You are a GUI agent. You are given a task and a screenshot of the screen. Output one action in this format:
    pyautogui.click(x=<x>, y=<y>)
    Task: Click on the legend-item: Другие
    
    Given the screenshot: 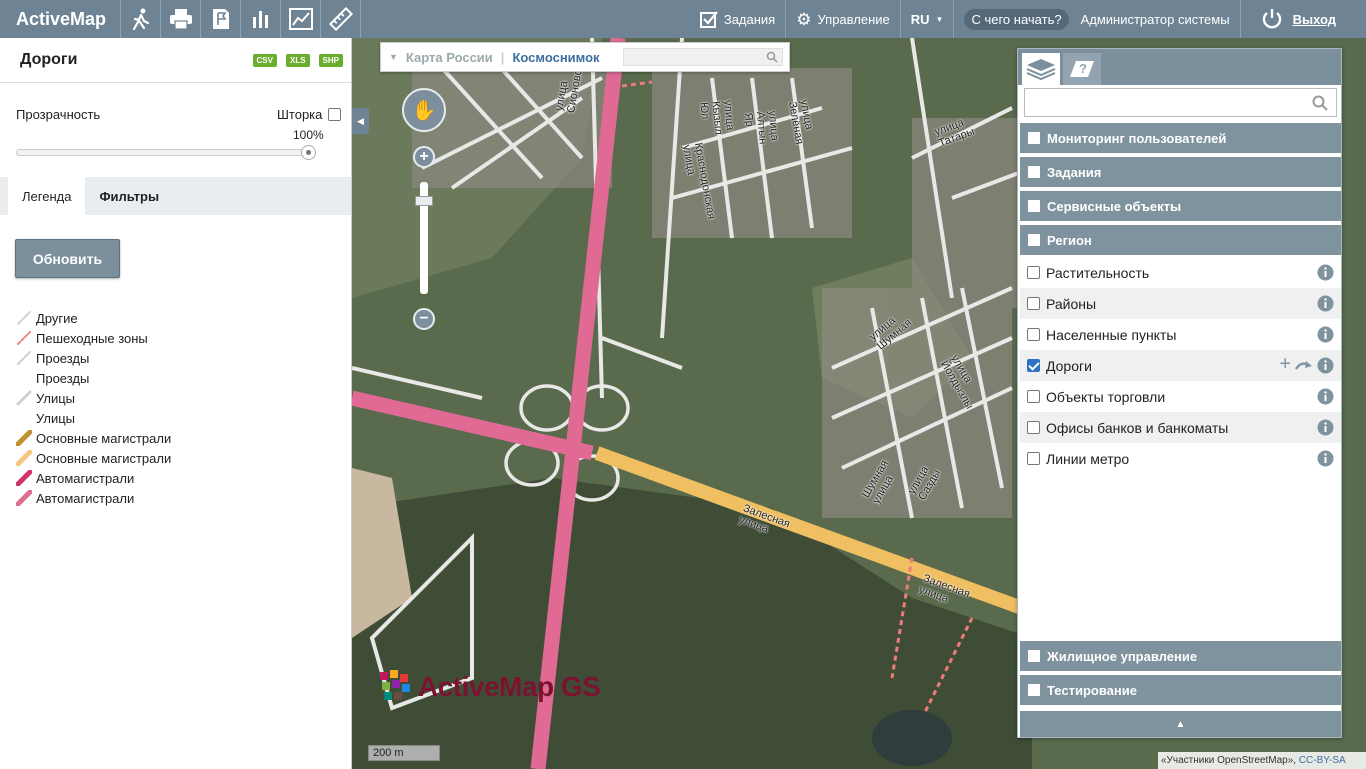 What is the action you would take?
    pyautogui.click(x=93, y=318)
    